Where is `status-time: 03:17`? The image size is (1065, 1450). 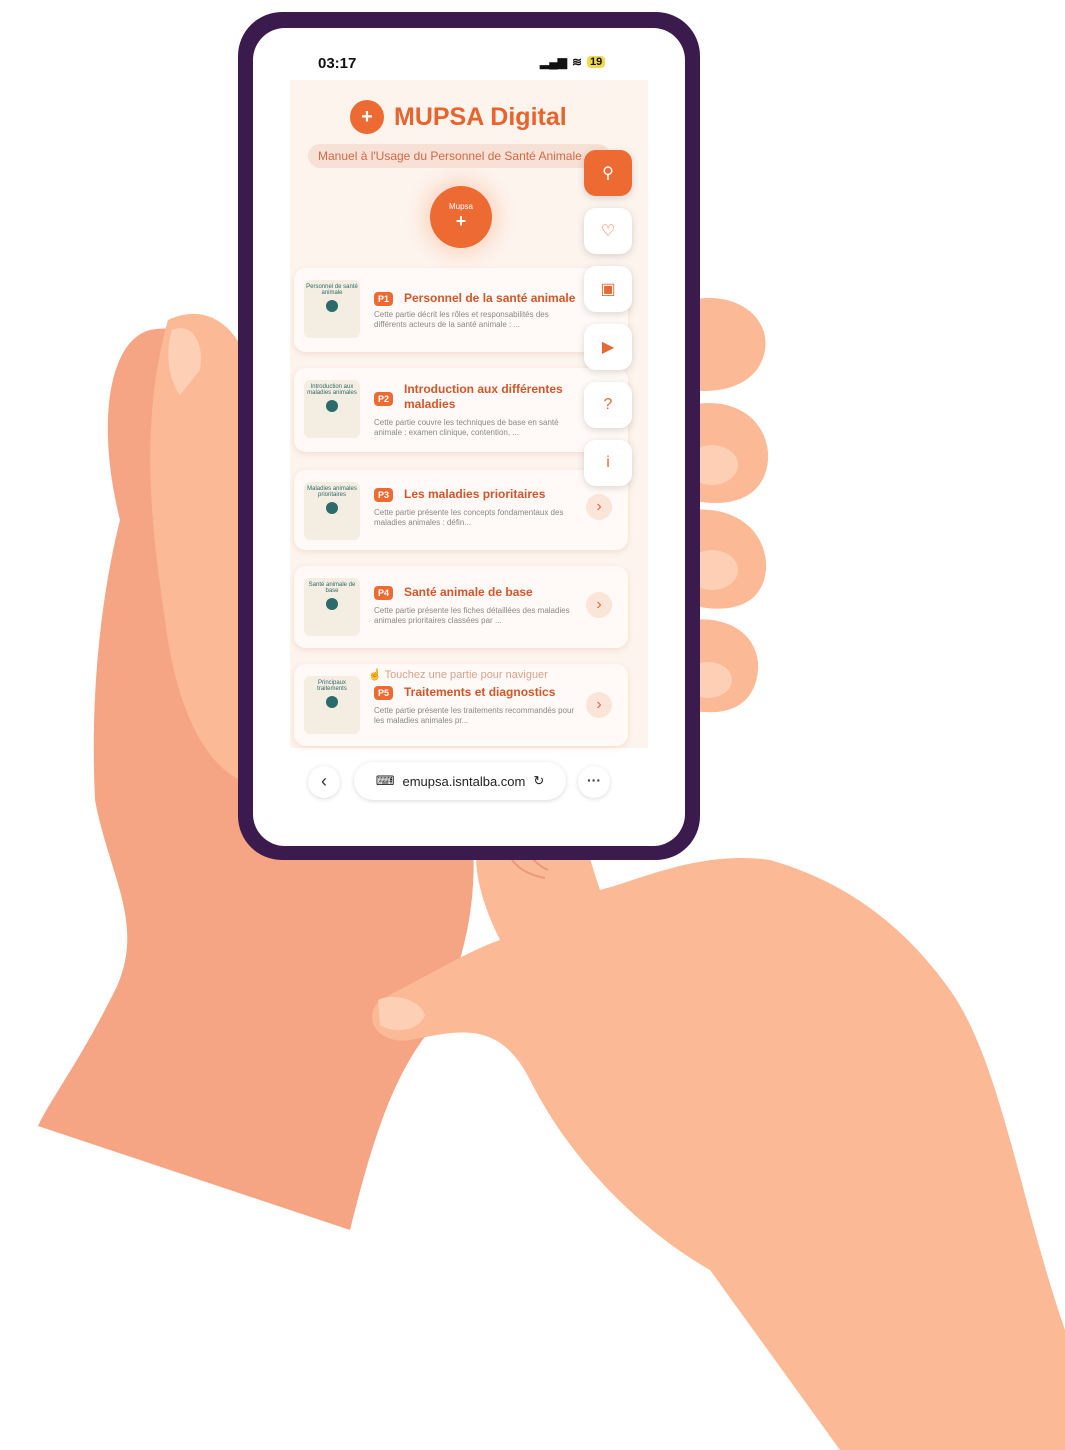
status-time: 03:17 is located at coordinates (337, 63).